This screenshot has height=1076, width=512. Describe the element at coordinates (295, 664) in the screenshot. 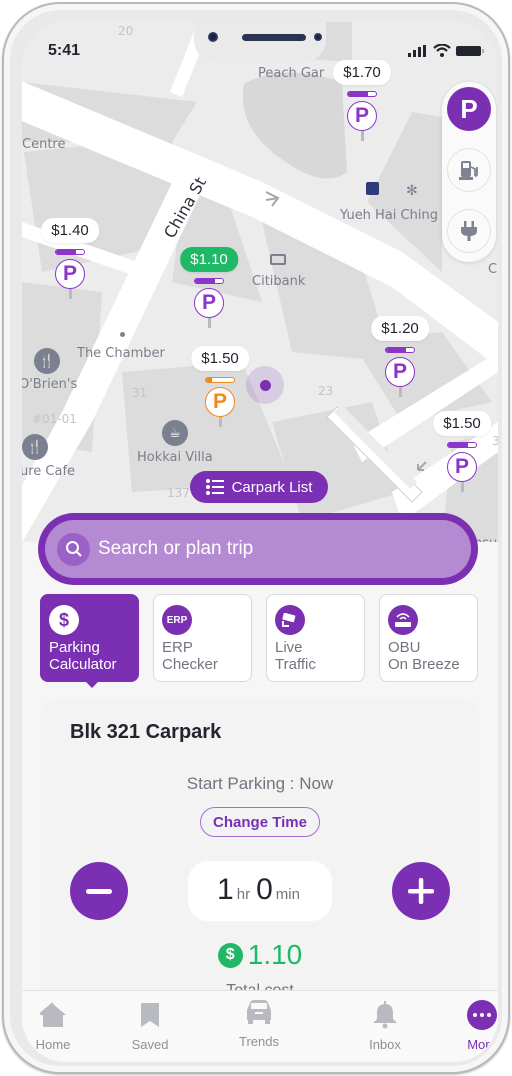

I see `feature-label: Traffic` at that location.